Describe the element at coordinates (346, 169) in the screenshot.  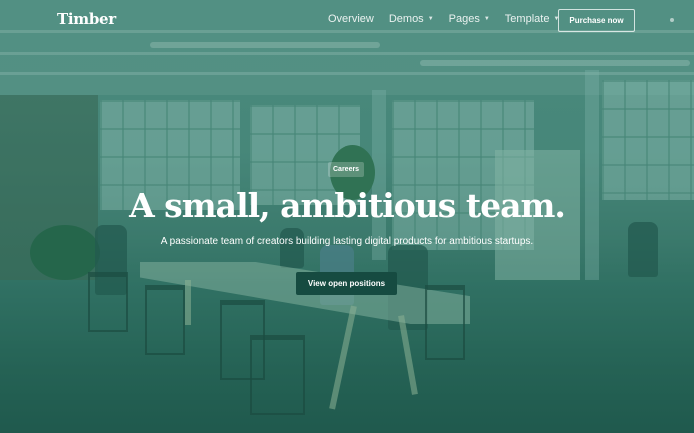
I see `careers-badge: Careers` at that location.